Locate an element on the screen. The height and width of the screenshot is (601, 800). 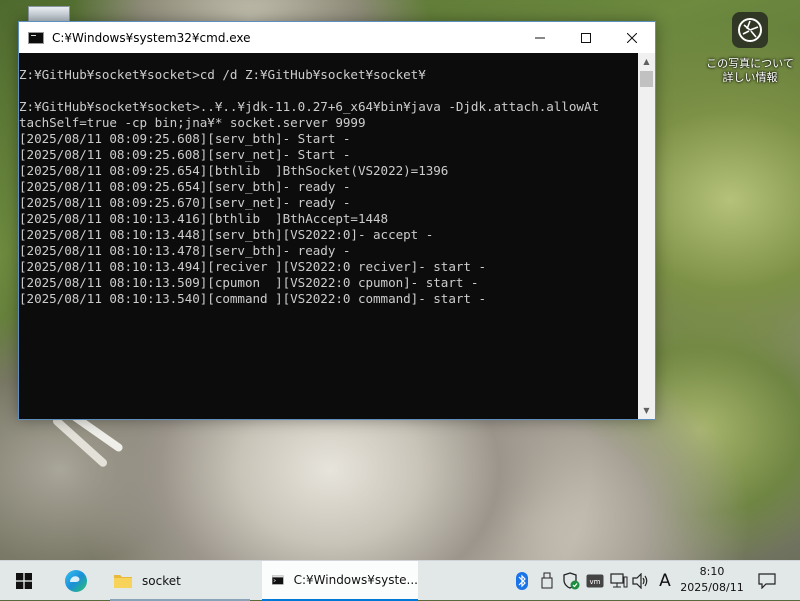
scrollbar-thumb is located at coordinates (646, 79).